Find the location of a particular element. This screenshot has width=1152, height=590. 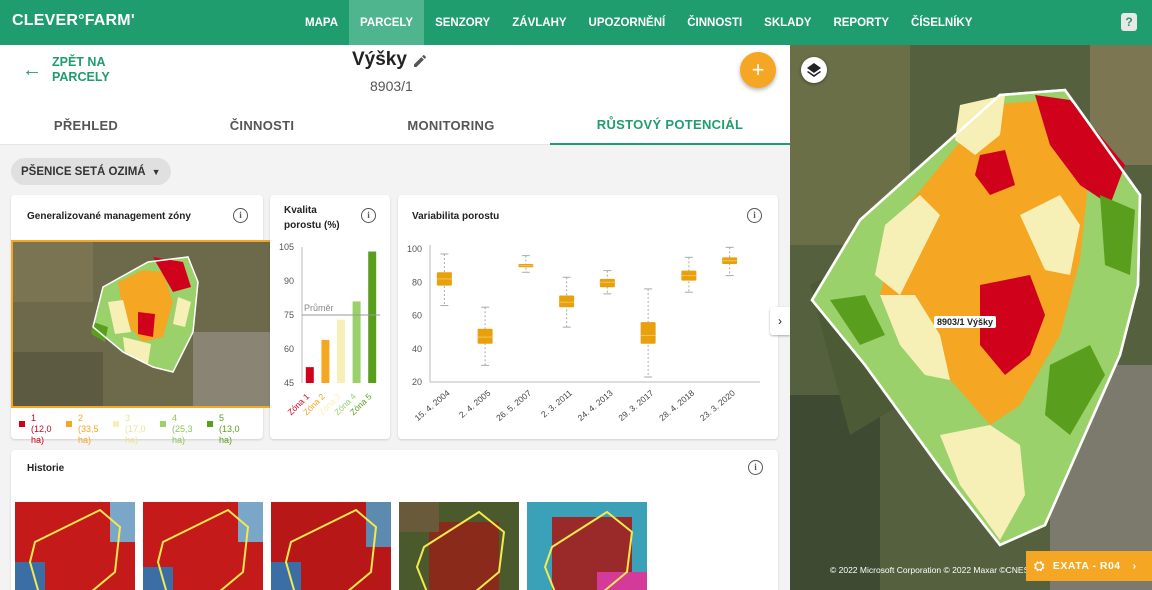

nav-item-cinnosti: ČINNOSTI is located at coordinates (714, 22).